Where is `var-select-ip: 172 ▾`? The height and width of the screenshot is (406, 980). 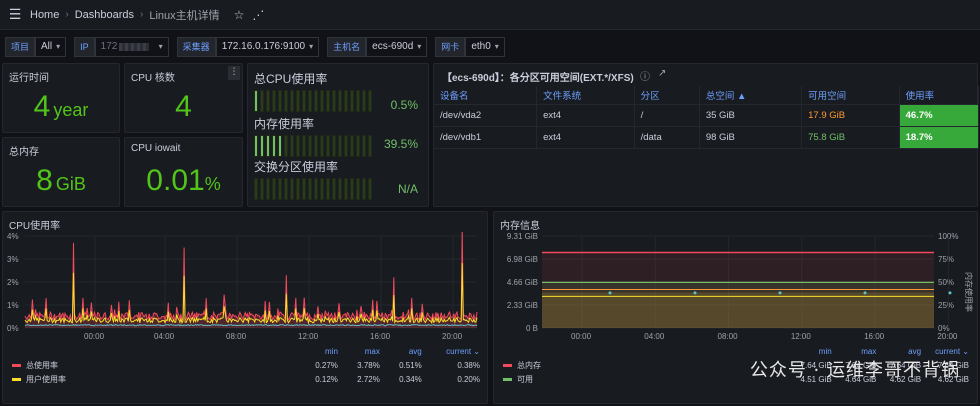
var-select-ip: 172 ▾ is located at coordinates (131, 47).